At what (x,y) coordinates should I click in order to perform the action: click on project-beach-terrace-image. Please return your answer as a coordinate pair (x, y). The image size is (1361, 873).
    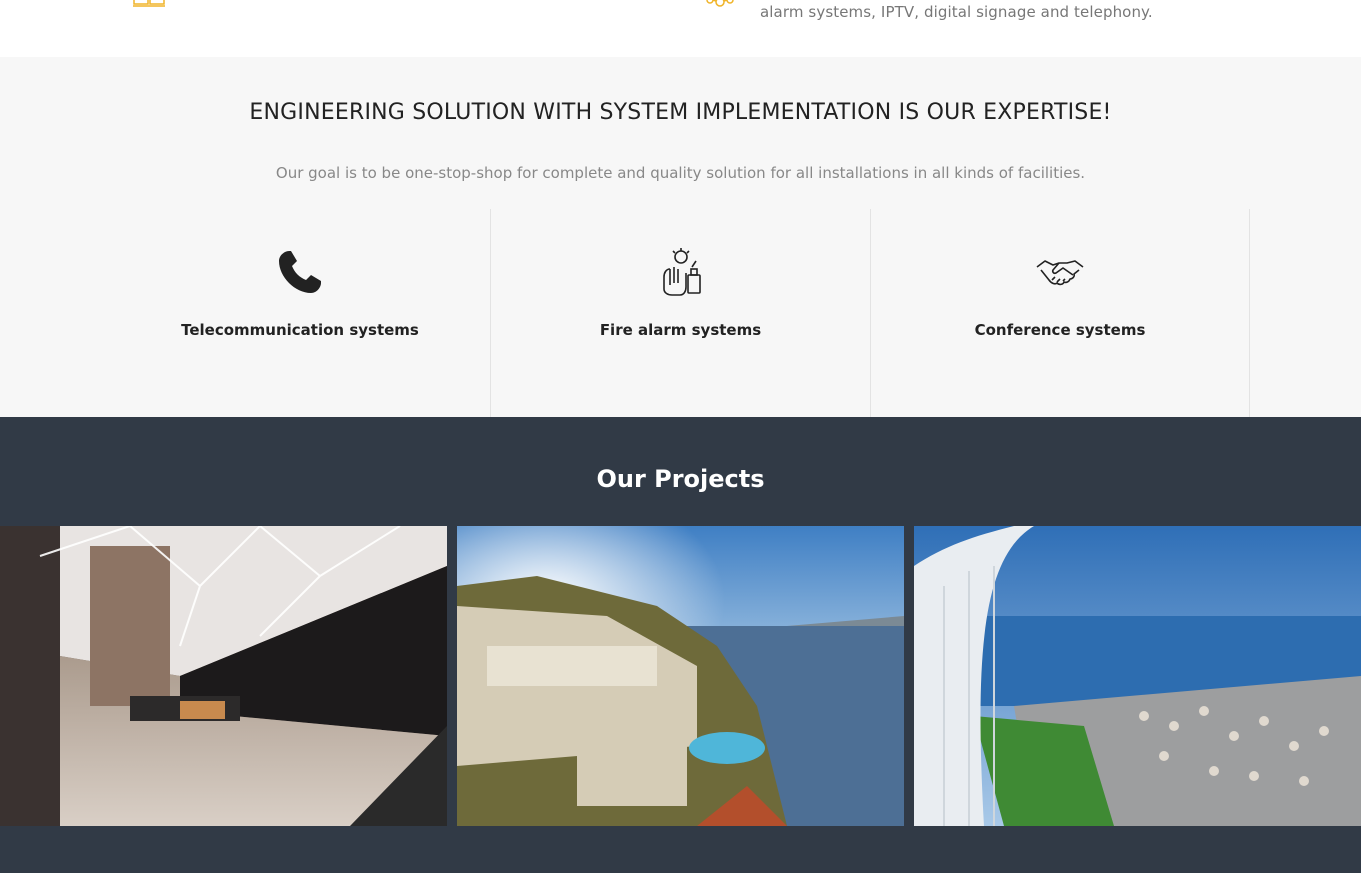
    Looking at the image, I should click on (1137, 676).